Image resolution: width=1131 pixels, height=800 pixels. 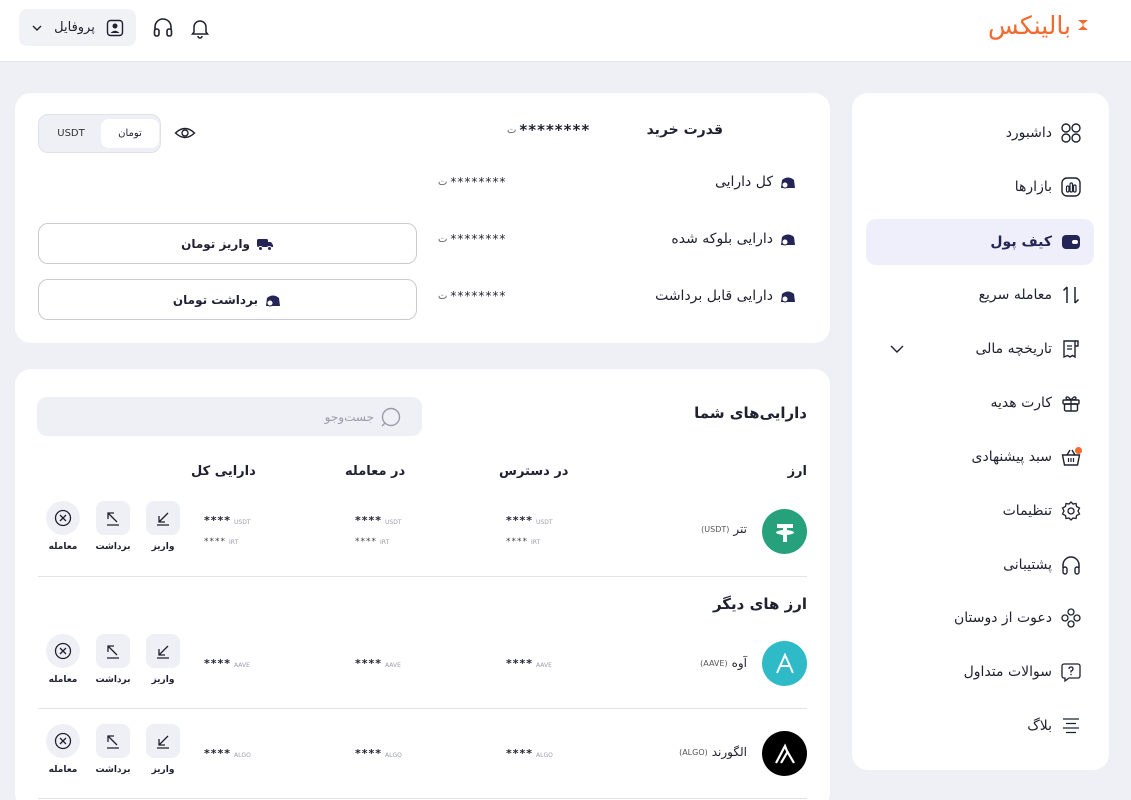 What do you see at coordinates (163, 651) in the screenshot?
I see `deposit-icon` at bounding box center [163, 651].